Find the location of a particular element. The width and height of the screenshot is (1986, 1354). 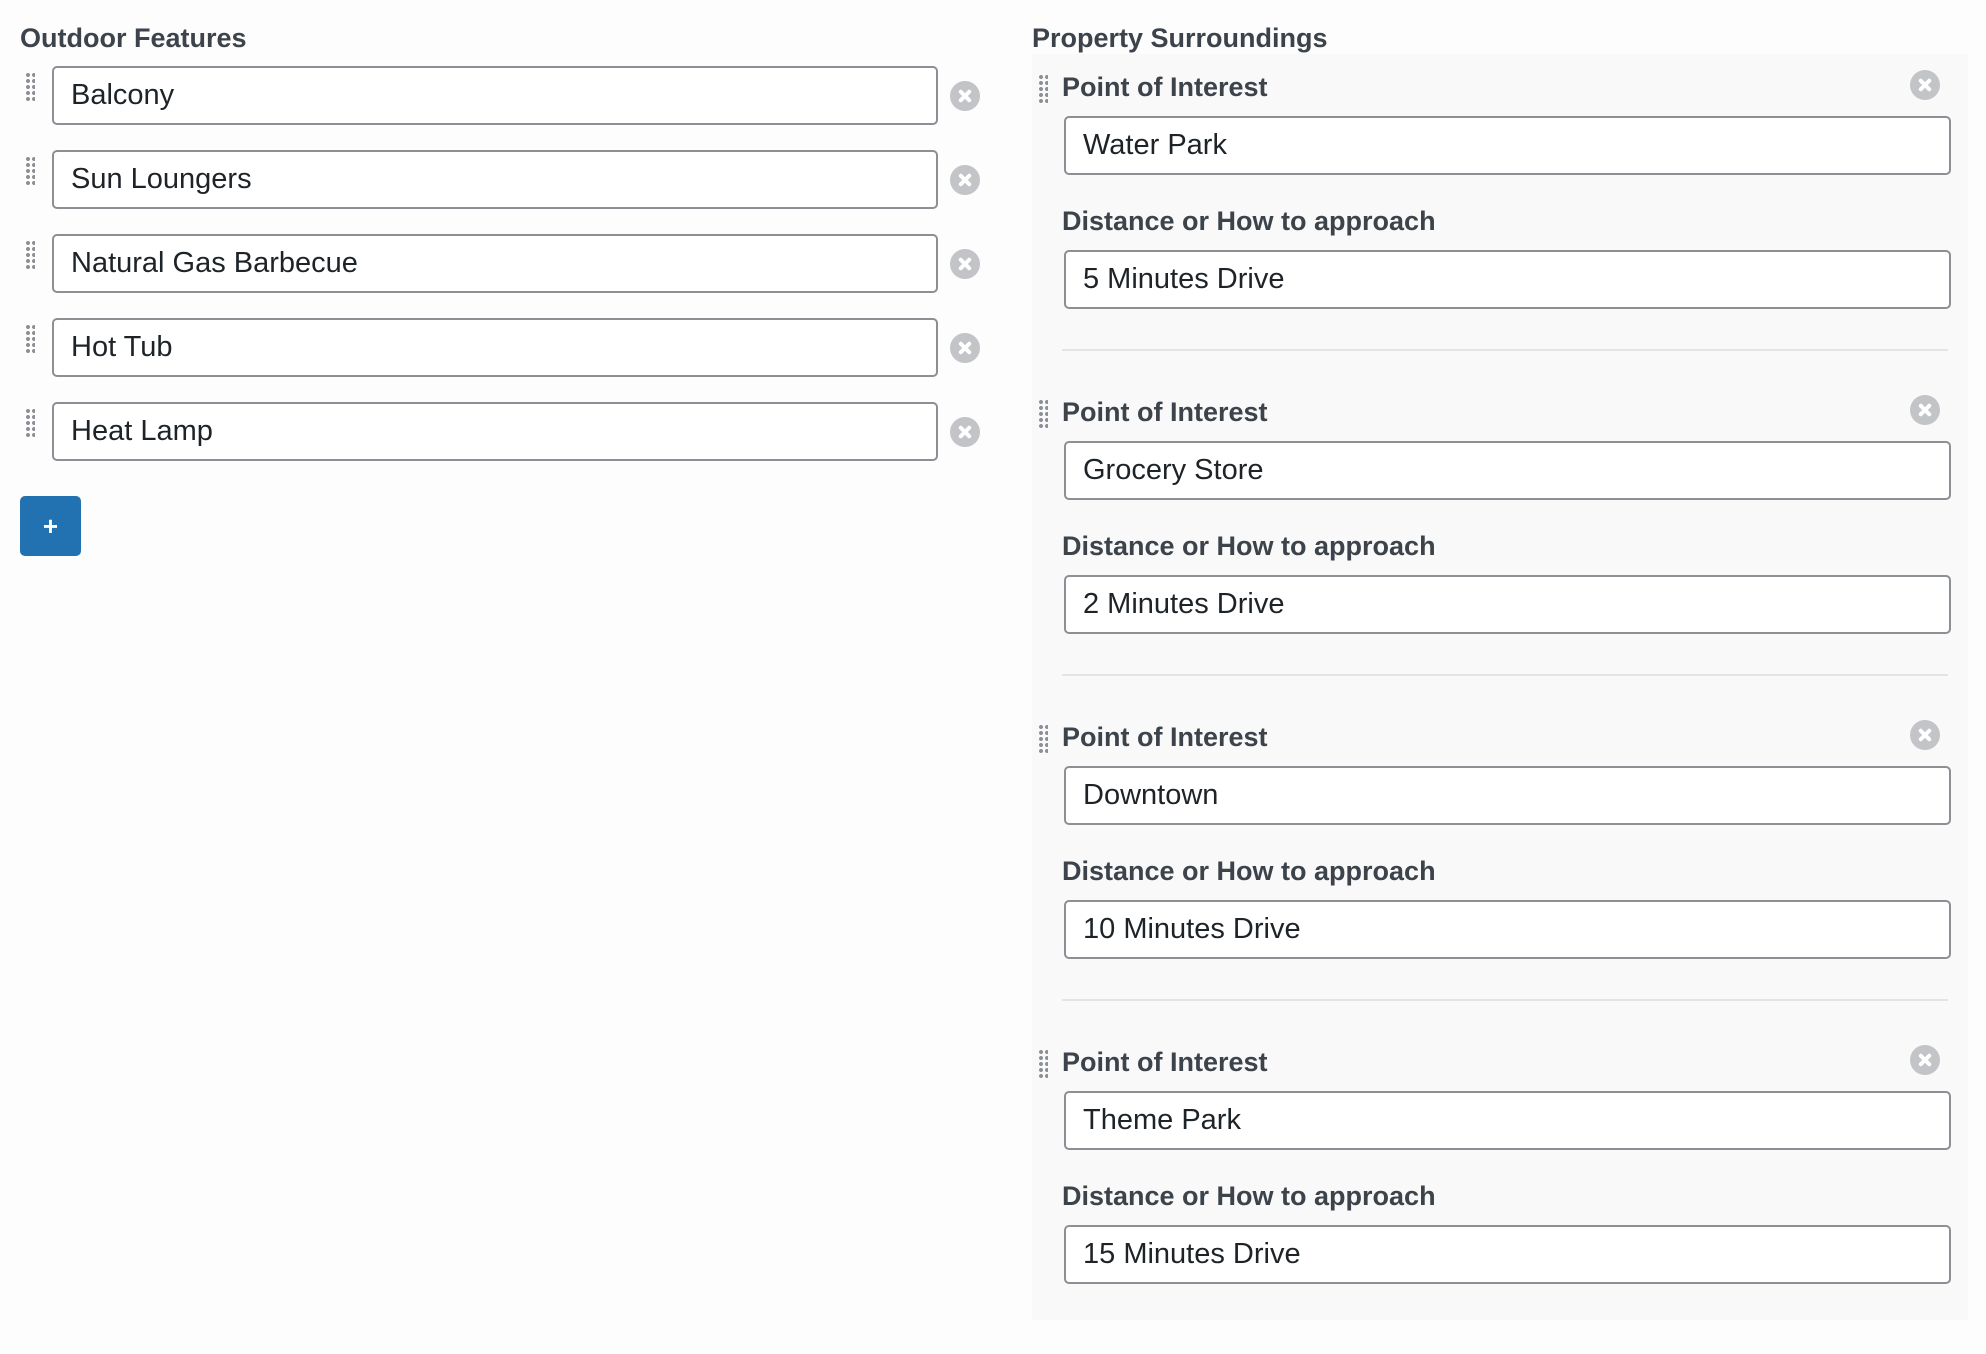

outdoor-features-list is located at coordinates (500, 276).